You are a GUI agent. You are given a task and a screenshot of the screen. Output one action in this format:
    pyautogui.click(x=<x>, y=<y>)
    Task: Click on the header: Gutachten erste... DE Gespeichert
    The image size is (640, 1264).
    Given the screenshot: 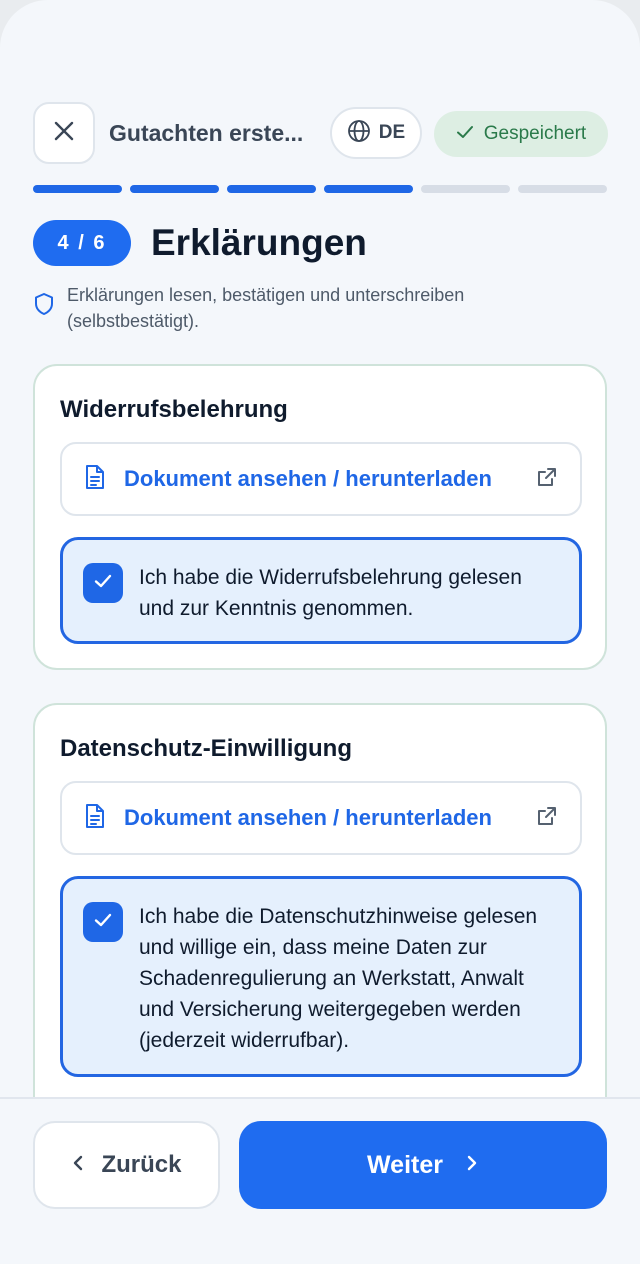 What is the action you would take?
    pyautogui.click(x=320, y=133)
    